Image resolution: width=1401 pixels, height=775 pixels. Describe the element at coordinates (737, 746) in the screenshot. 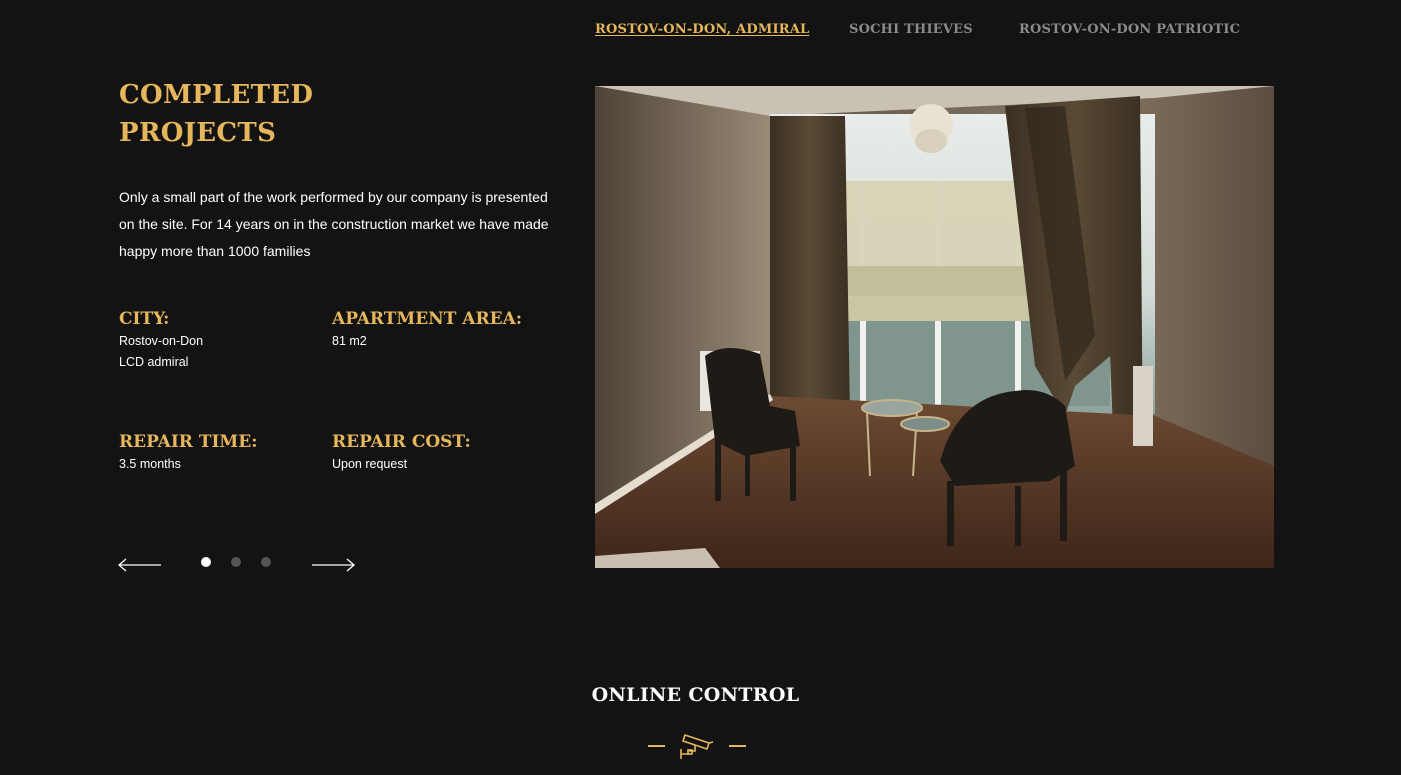

I see `divider-dash-right` at that location.